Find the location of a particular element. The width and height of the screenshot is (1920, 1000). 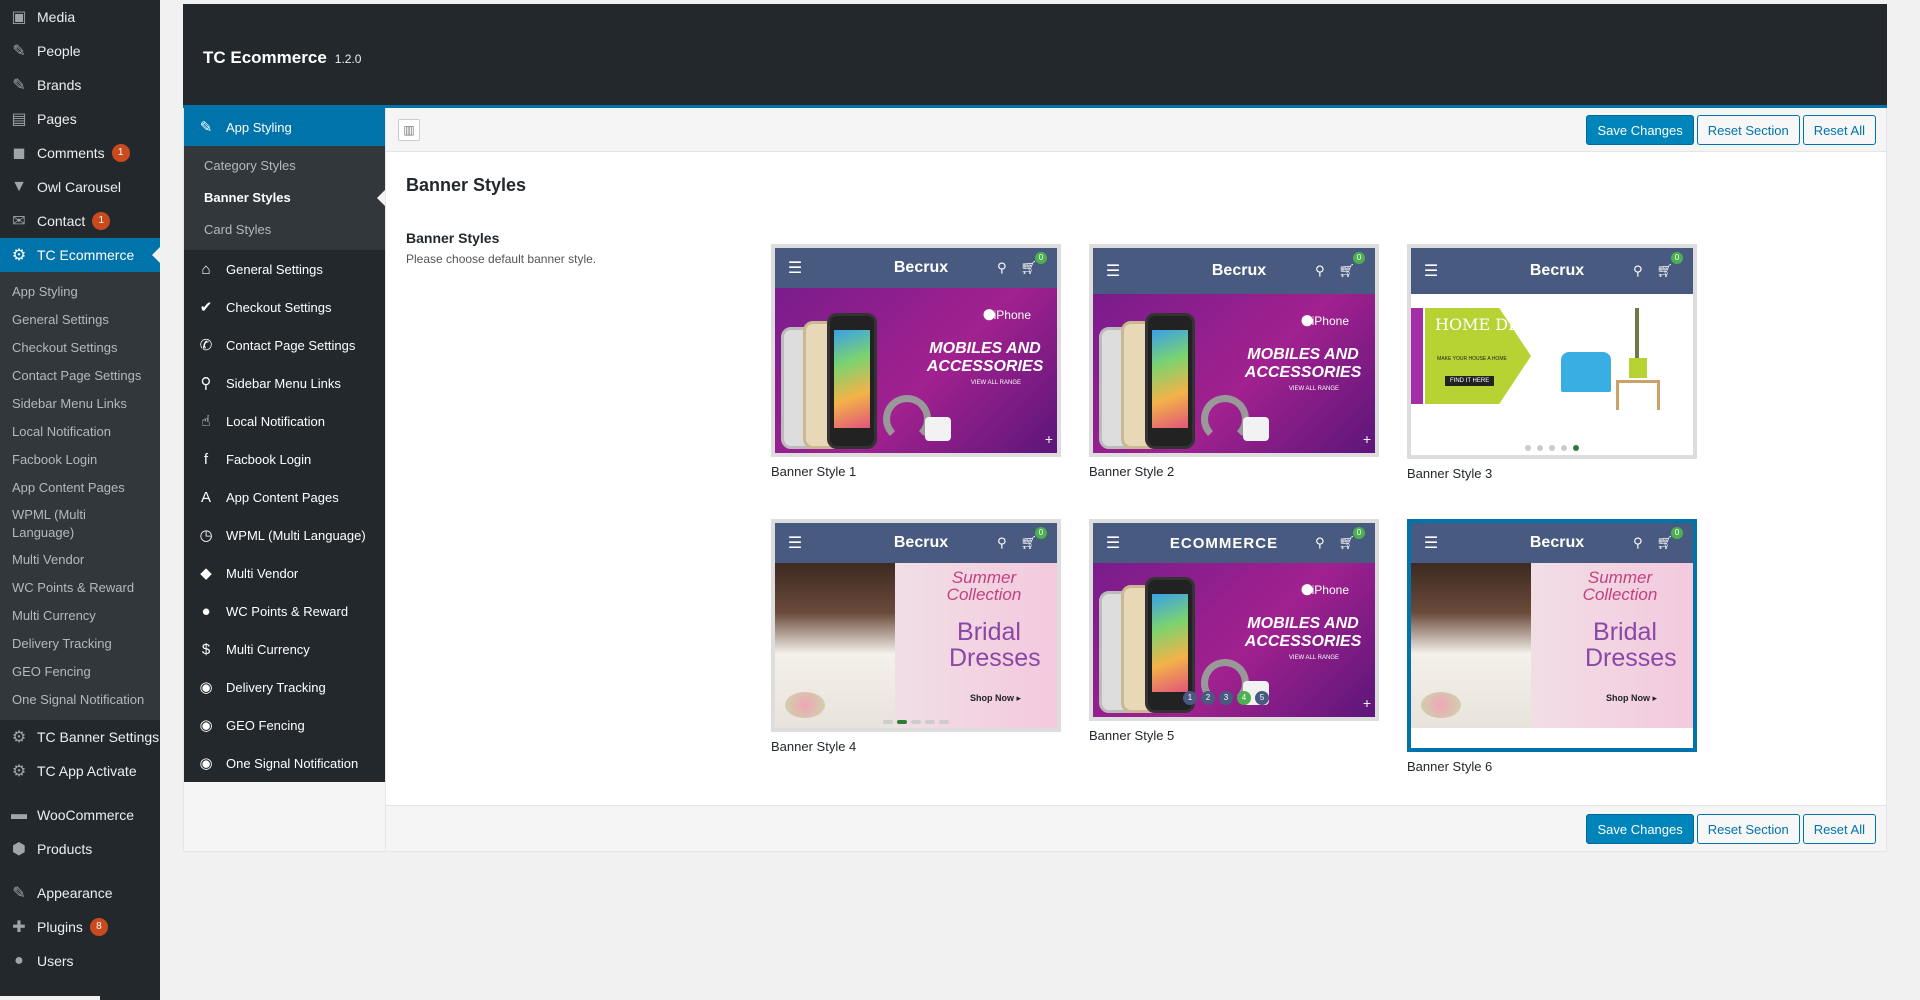

submenu-multi-vendor: Multi Vendor is located at coordinates (80, 560).